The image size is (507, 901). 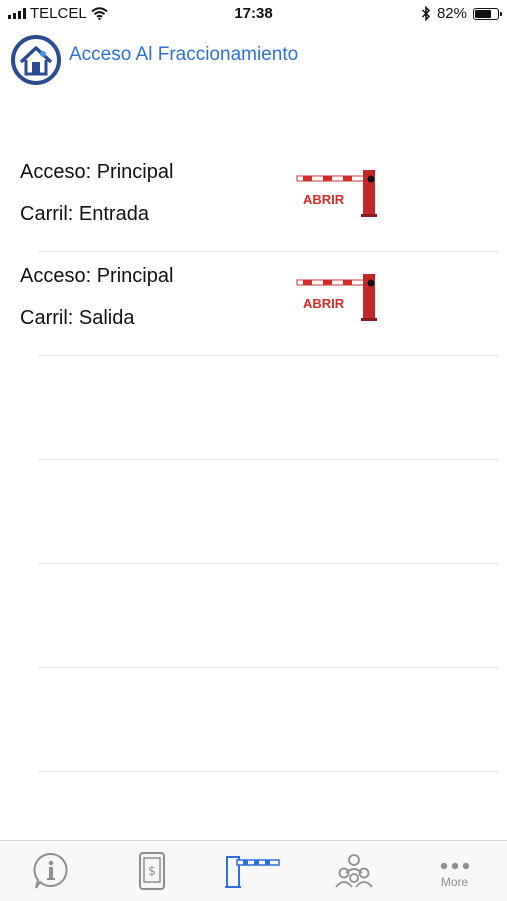 I want to click on house-logo-icon, so click(x=36, y=60).